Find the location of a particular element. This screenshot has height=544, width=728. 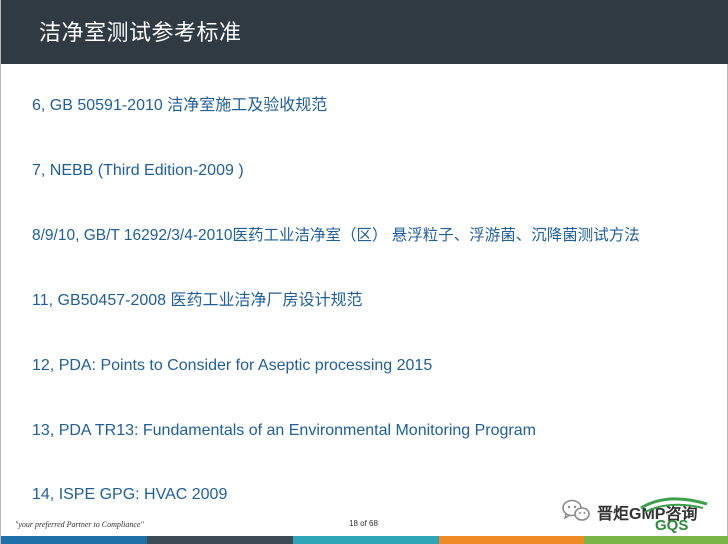

list-item: 7, NEBB (Third Edition-2009 ) is located at coordinates (138, 170).